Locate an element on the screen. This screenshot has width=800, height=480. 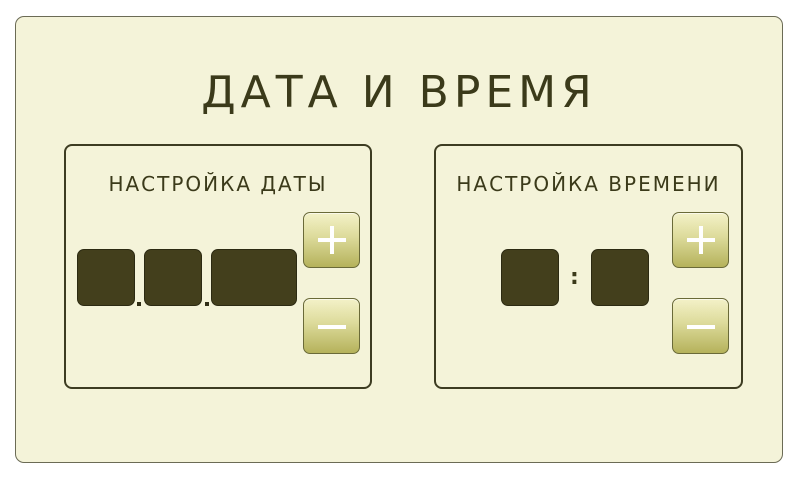
page-title: ДАТА И ВРЕМЯ is located at coordinates (399, 92).